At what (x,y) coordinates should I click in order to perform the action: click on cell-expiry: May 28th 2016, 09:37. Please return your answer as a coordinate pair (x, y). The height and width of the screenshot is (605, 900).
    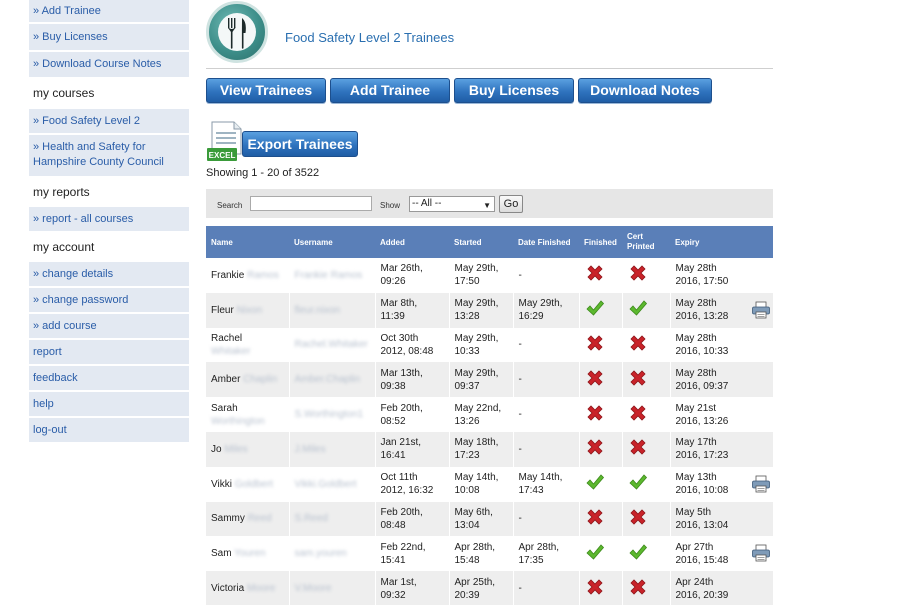
    Looking at the image, I should click on (722, 380).